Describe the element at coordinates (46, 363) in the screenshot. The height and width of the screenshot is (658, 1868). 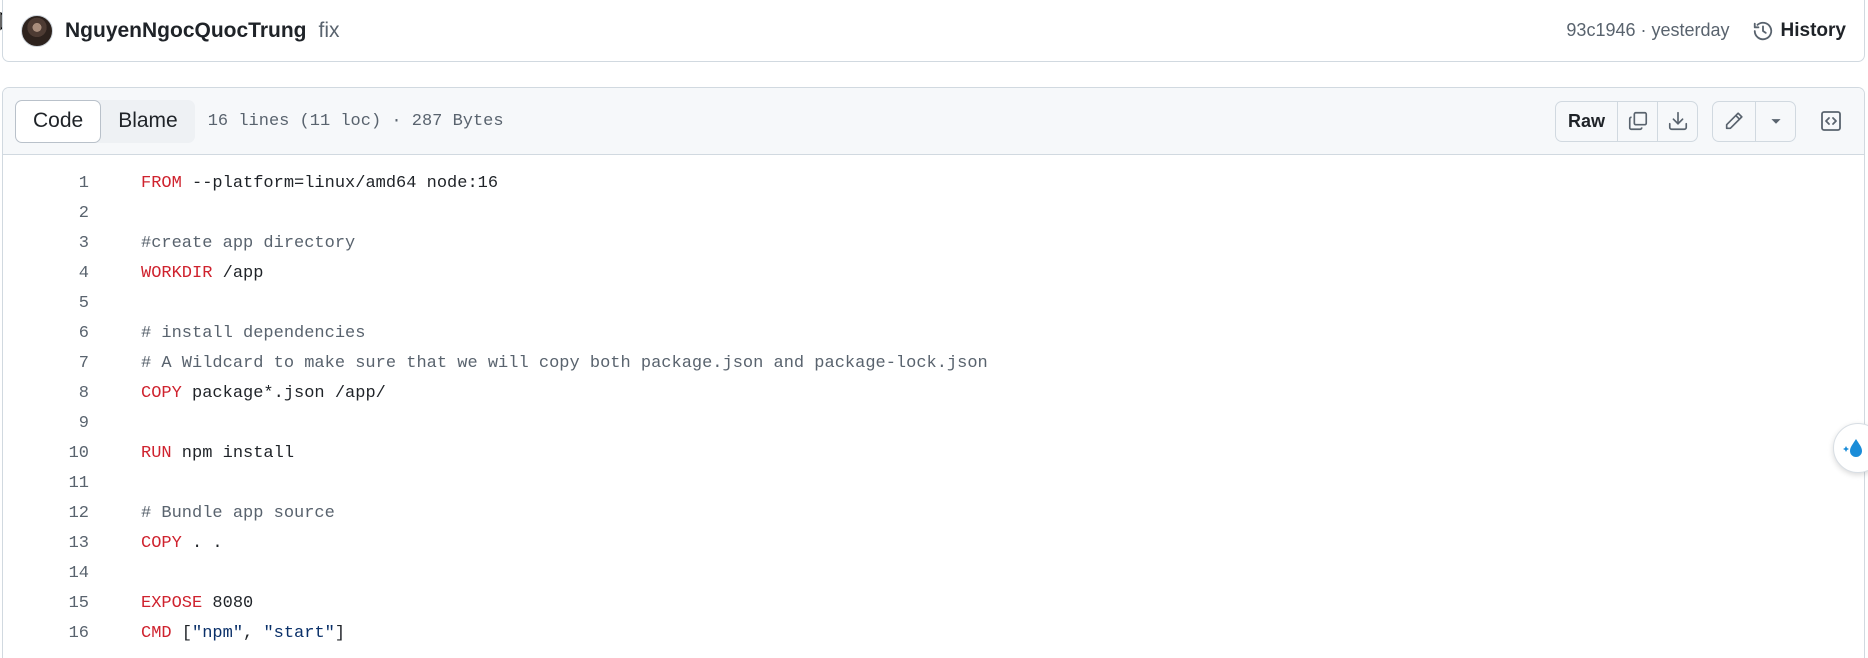
I see `line-number: 7` at that location.